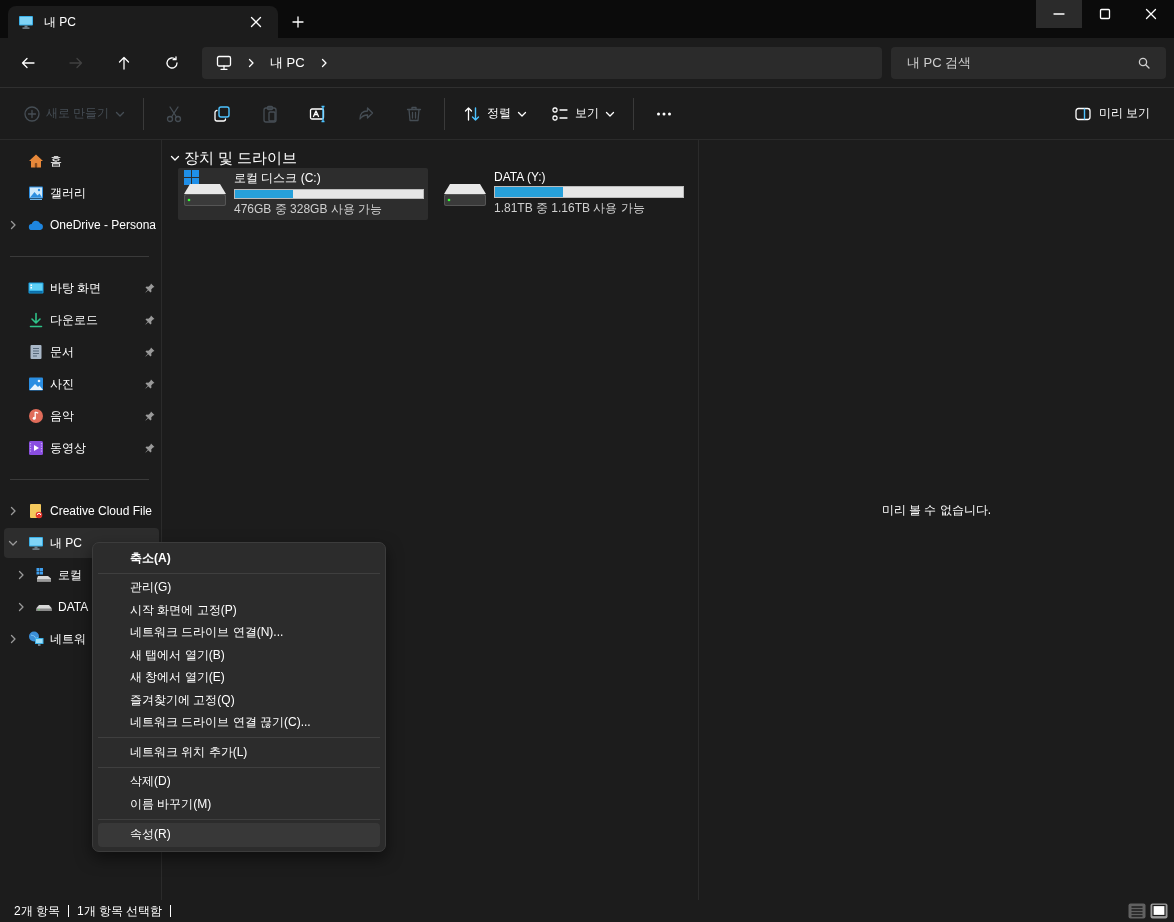 The width and height of the screenshot is (1174, 922). What do you see at coordinates (278, 178) in the screenshot?
I see `drive-name: 로컬 디스크 (C:)` at bounding box center [278, 178].